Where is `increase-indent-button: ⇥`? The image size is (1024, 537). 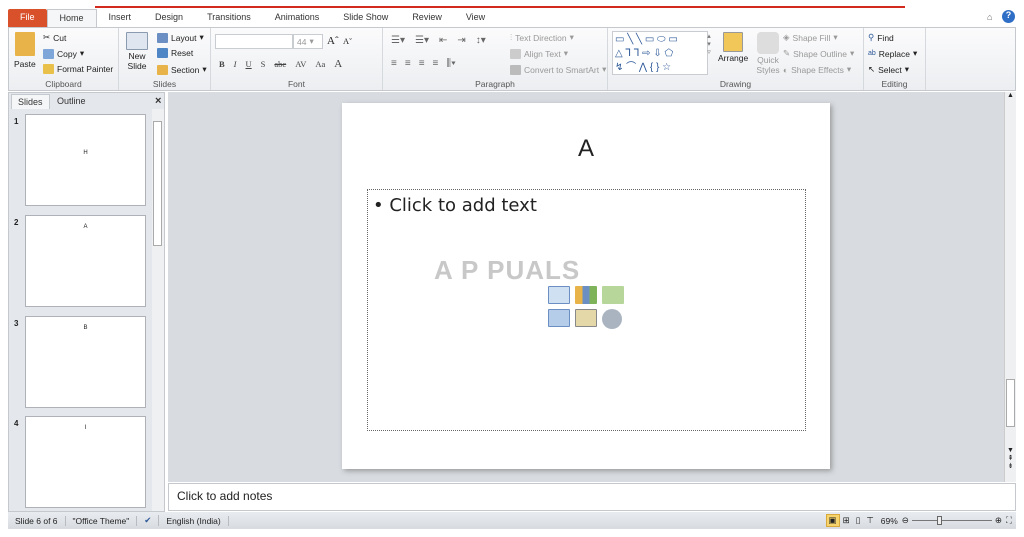
increase-indent-button: ⇥ is located at coordinates (461, 40).